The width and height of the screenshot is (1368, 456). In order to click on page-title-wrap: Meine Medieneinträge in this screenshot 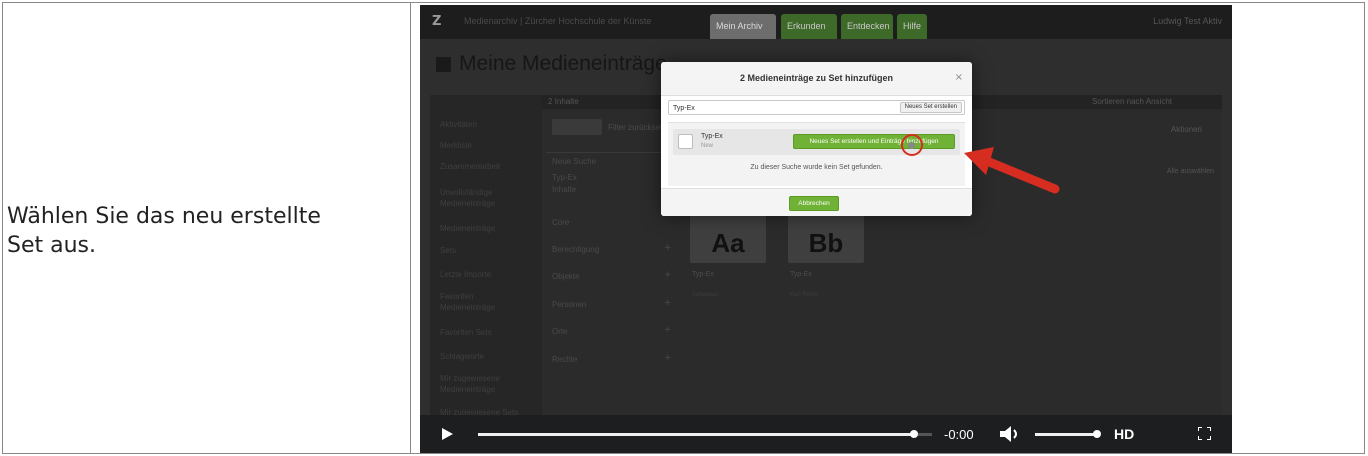, I will do `click(551, 64)`.